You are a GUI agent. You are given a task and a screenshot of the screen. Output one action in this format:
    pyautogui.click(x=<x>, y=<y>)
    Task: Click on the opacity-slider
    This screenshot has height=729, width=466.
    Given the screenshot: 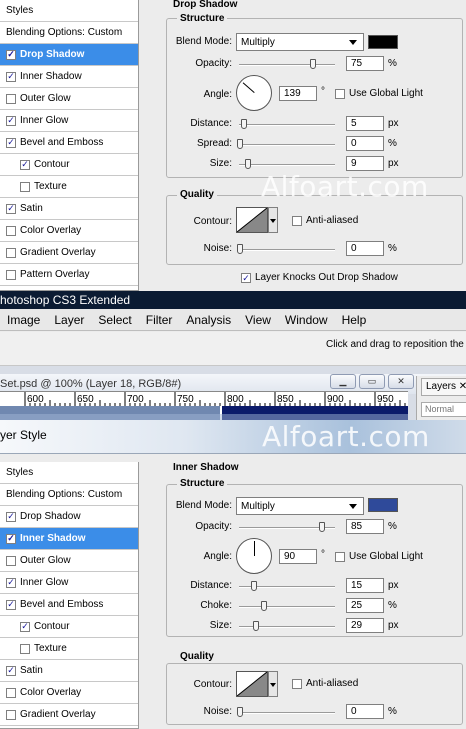 What is the action you would take?
    pyautogui.click(x=287, y=65)
    